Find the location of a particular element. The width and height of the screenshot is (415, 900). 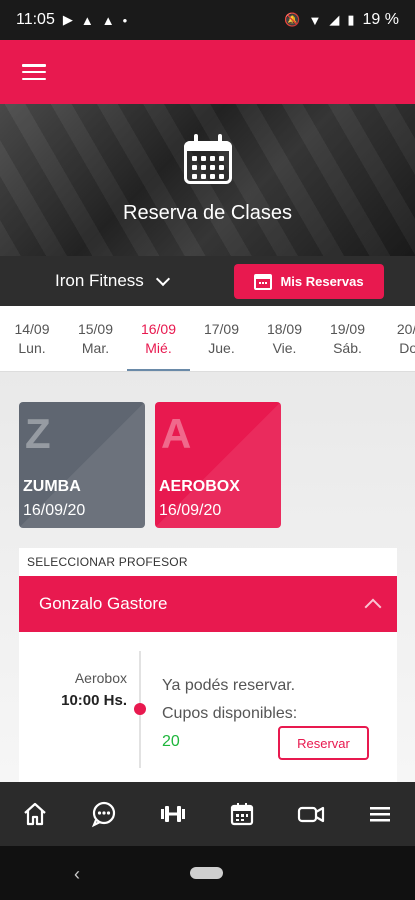

gym-selector: Iron Fitness is located at coordinates (112, 281).